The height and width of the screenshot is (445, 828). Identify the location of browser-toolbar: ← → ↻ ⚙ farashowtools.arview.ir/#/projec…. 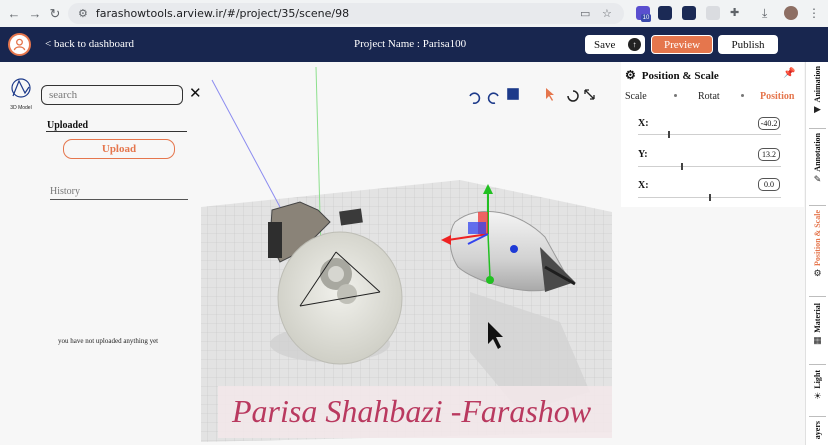
(414, 13).